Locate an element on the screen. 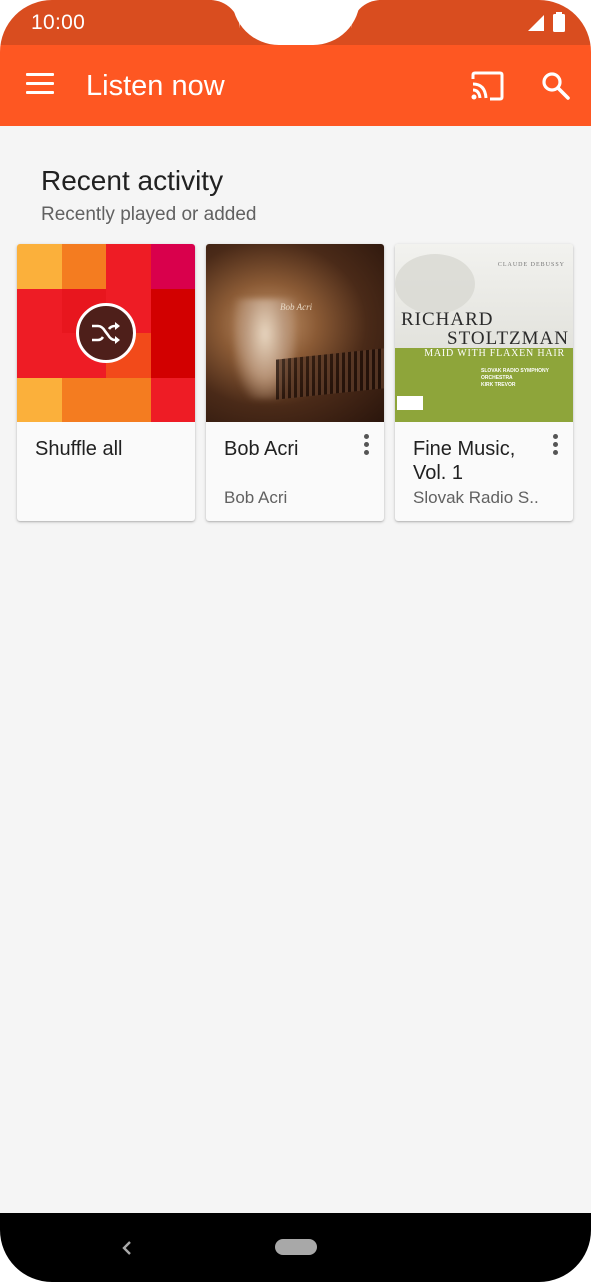 The width and height of the screenshot is (591, 1282). card-title: Shuffle all is located at coordinates (79, 449).